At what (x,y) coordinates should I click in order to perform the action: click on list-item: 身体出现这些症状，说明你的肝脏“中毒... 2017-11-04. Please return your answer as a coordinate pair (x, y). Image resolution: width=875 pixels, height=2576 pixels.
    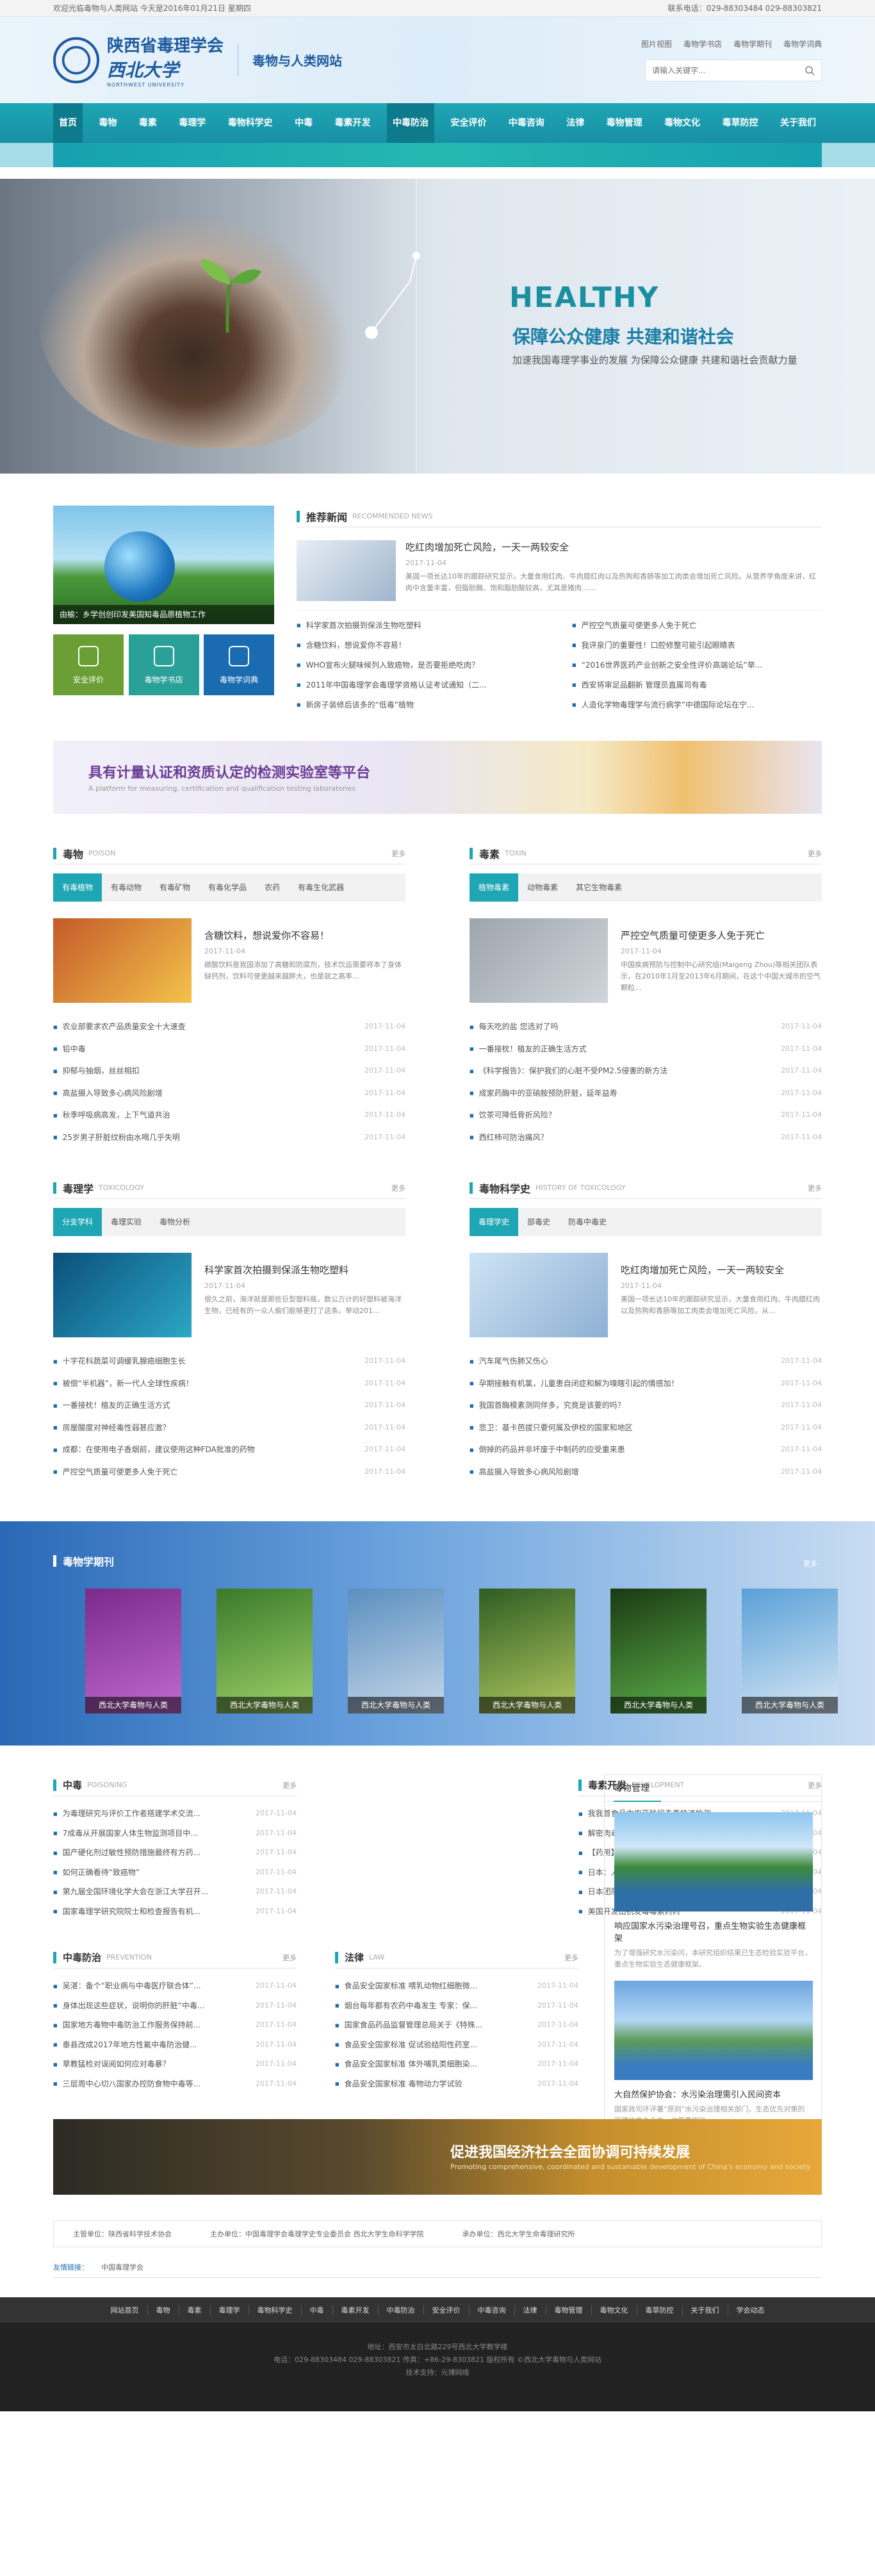
    Looking at the image, I should click on (175, 2006).